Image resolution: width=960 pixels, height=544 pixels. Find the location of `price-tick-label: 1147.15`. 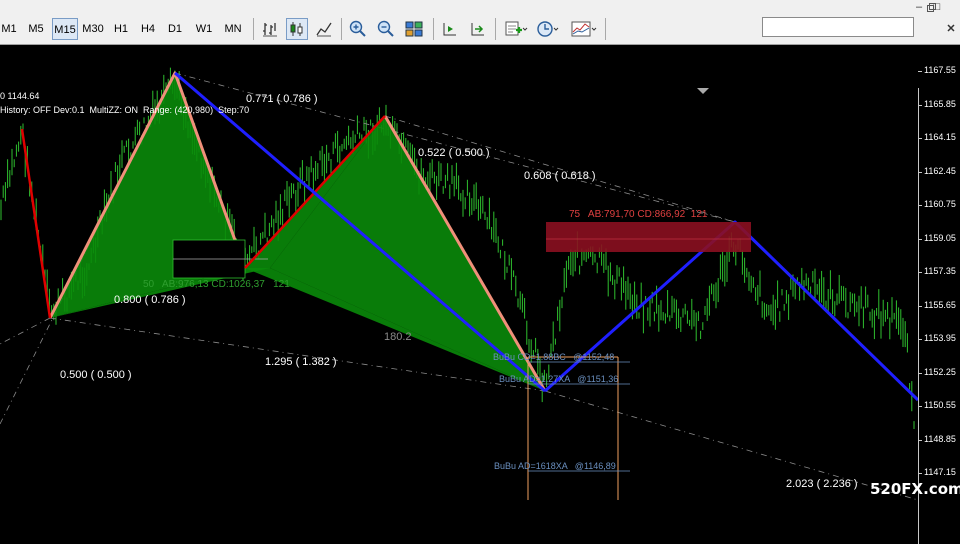

price-tick-label: 1147.15 is located at coordinates (940, 472).